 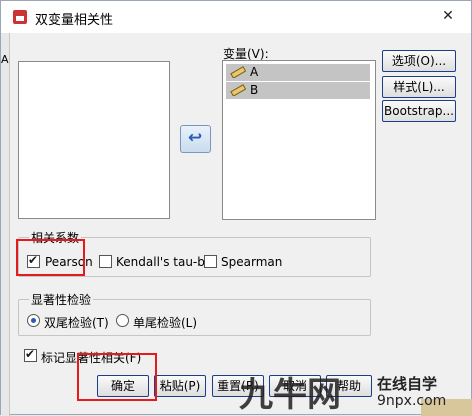 I want to click on title-bar: 双变量相关性 ✕, so click(x=236, y=17).